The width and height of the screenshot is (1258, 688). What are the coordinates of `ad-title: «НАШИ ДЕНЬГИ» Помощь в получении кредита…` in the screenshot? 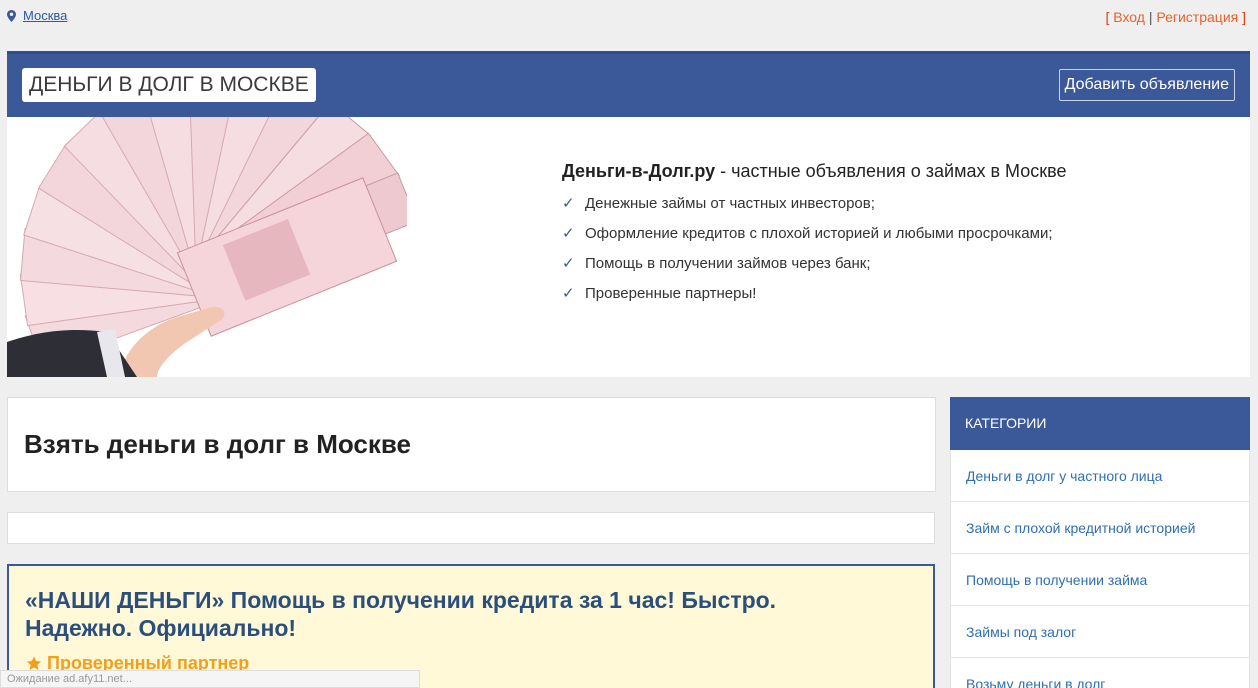 It's located at (455, 614).